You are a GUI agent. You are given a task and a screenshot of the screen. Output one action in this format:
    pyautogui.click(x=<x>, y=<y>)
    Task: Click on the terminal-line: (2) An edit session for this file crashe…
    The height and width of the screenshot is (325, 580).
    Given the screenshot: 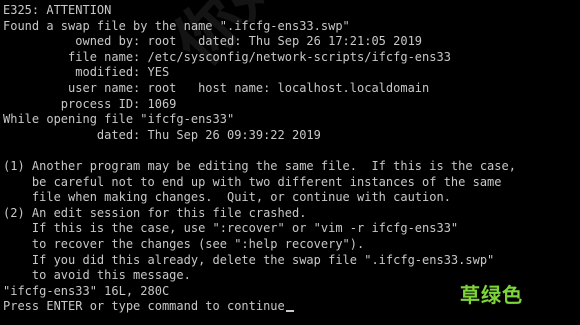 What is the action you would take?
    pyautogui.click(x=155, y=212)
    